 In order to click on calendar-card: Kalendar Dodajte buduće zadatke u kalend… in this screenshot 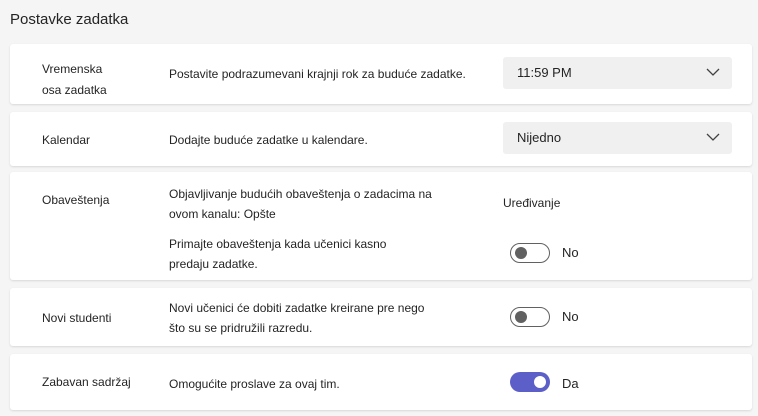, I will do `click(381, 139)`.